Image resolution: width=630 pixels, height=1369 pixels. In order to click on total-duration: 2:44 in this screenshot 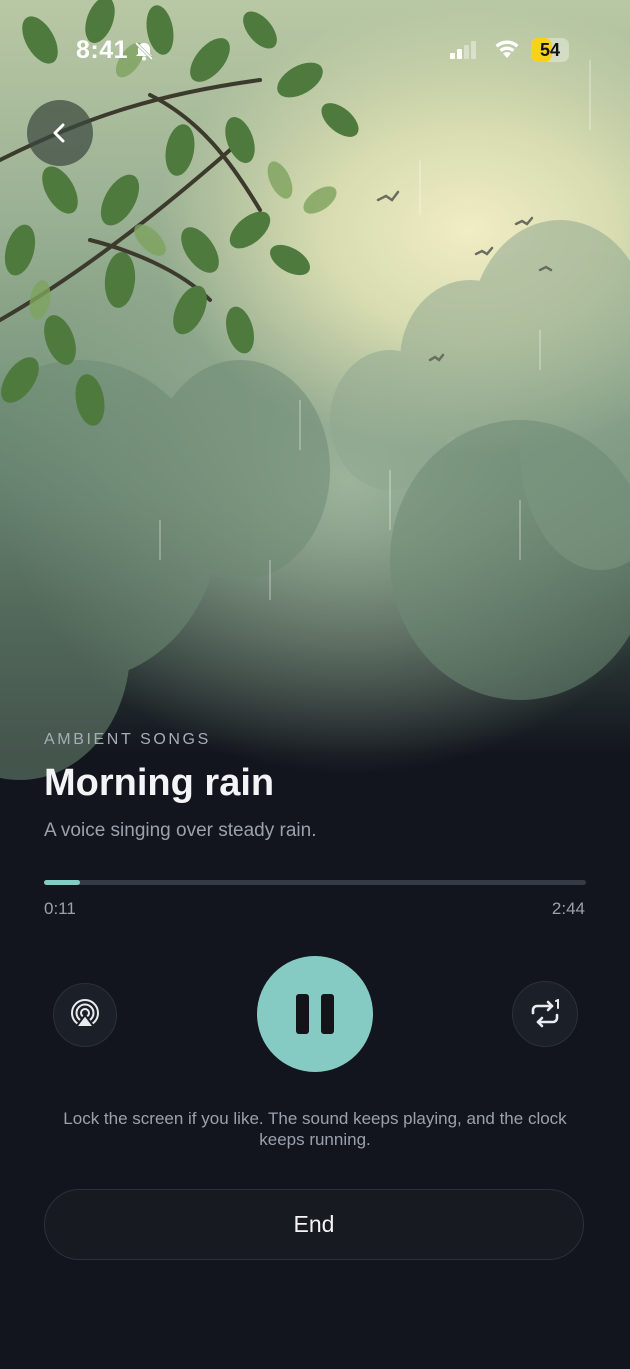, I will do `click(568, 908)`.